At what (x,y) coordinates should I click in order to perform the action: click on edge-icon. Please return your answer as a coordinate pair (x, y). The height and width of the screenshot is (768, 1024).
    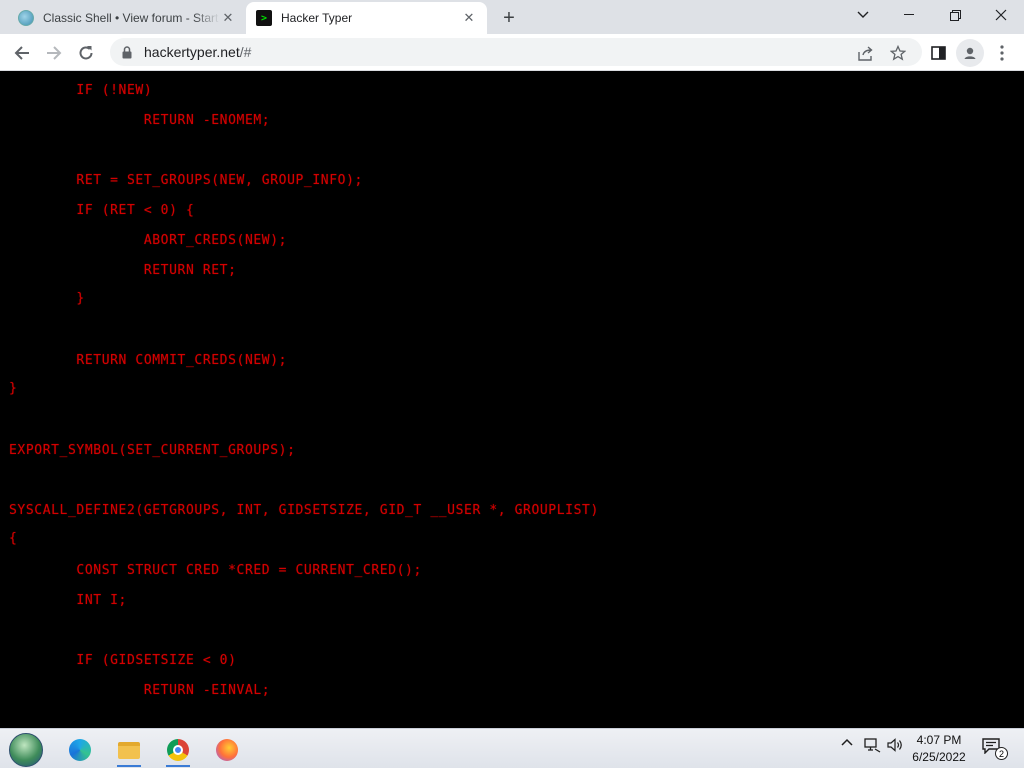
    Looking at the image, I should click on (80, 750).